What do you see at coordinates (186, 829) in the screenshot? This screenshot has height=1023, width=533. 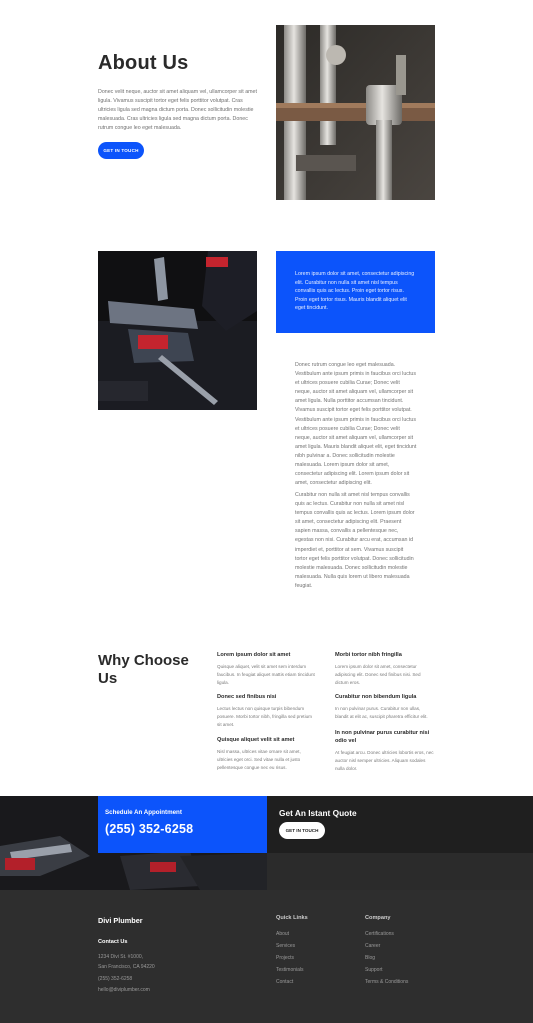 I see `schedule-phone: (255) 352-6258` at bounding box center [186, 829].